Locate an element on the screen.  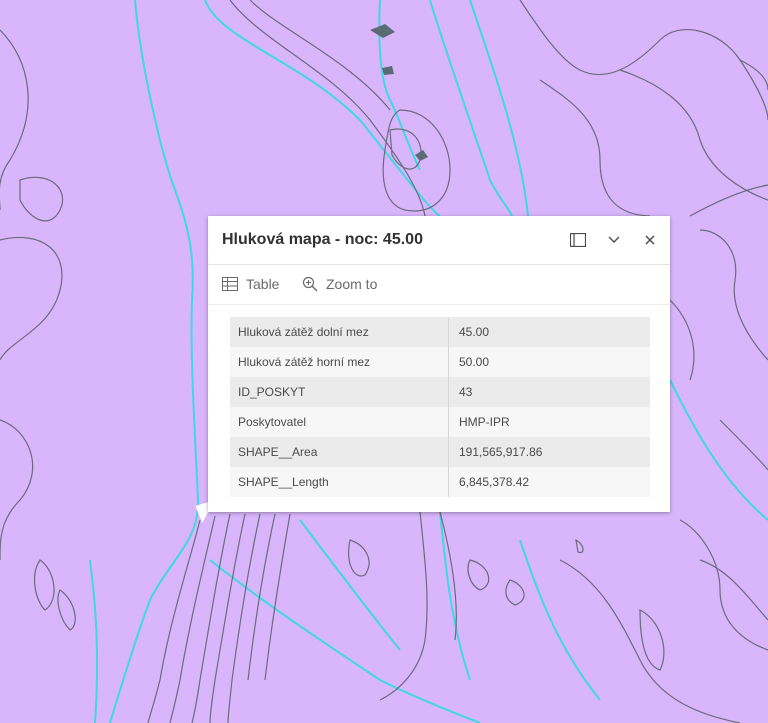
chevron-down-icon is located at coordinates (614, 239).